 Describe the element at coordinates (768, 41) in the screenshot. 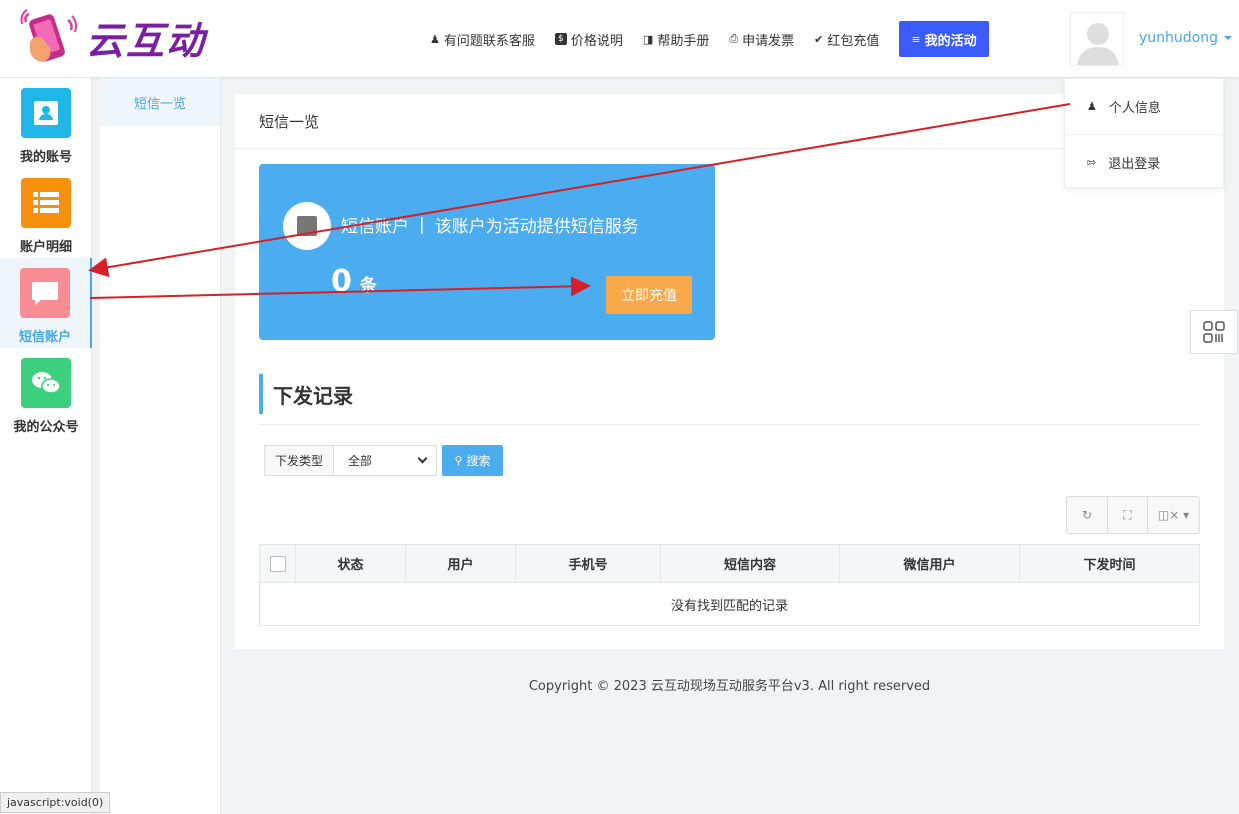

I see `nav-label: 申请发票` at that location.